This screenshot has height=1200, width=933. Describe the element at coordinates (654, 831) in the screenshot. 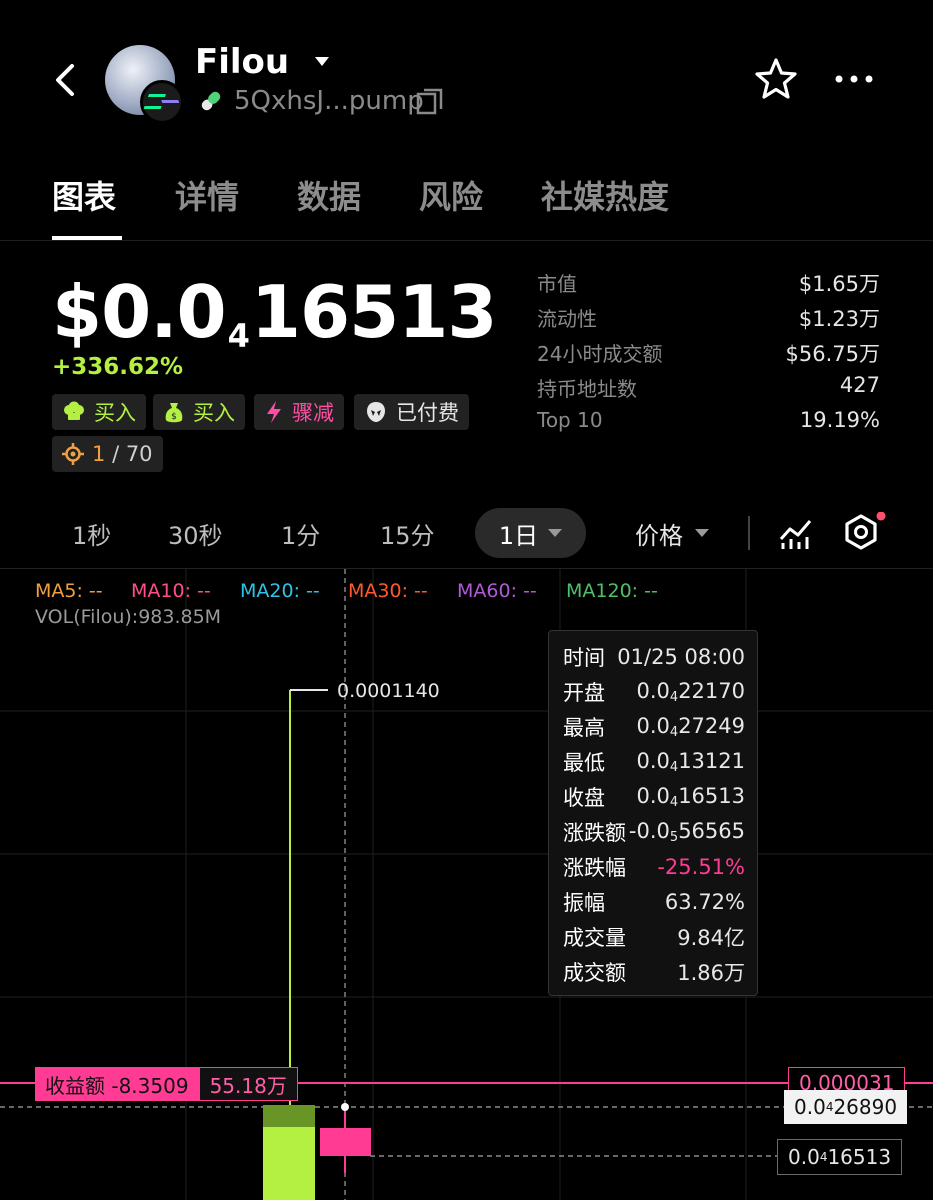

I see `tooltip-row-change: 涨跌额 -0.0556565` at that location.